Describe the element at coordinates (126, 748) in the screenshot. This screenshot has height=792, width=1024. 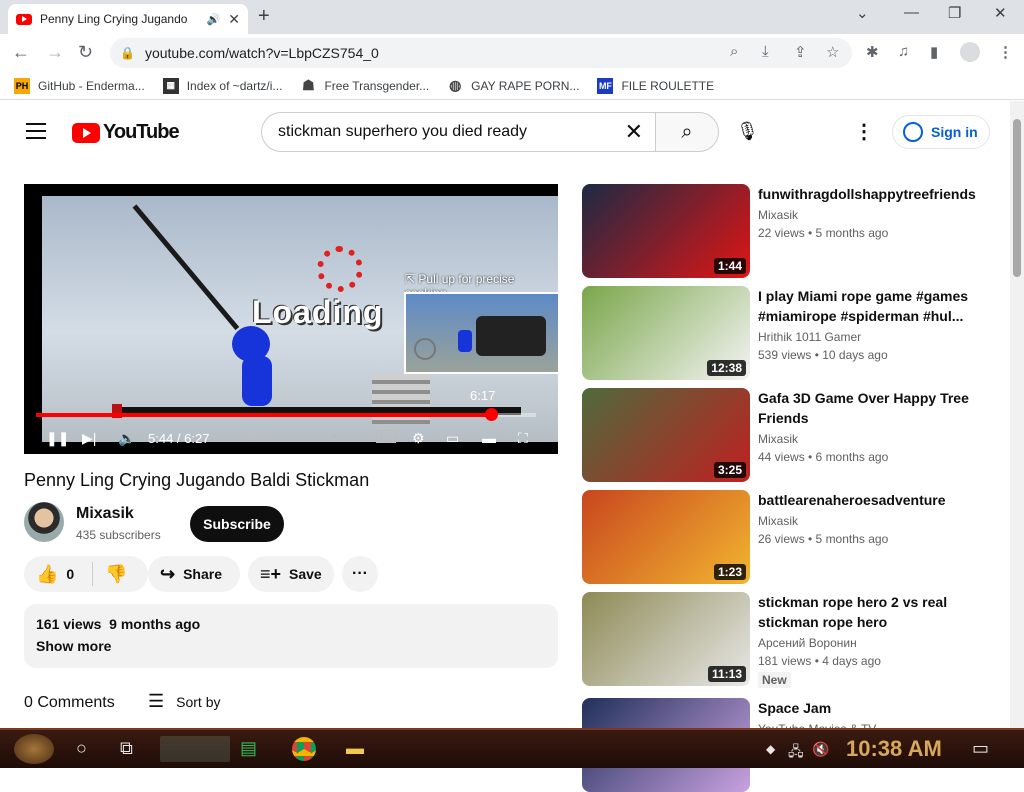
I see `task-view-icon: ⧉` at that location.